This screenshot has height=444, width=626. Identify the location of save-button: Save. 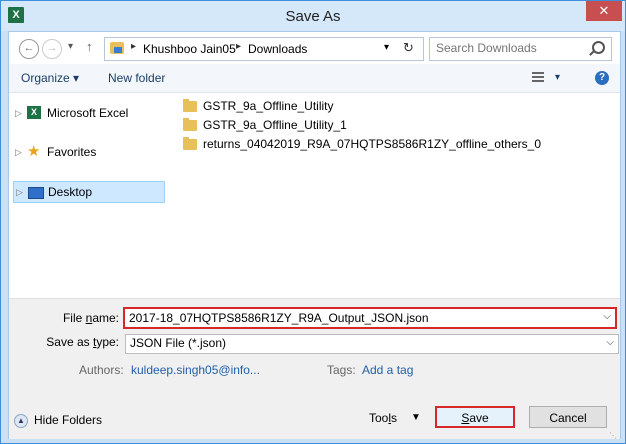
(475, 417).